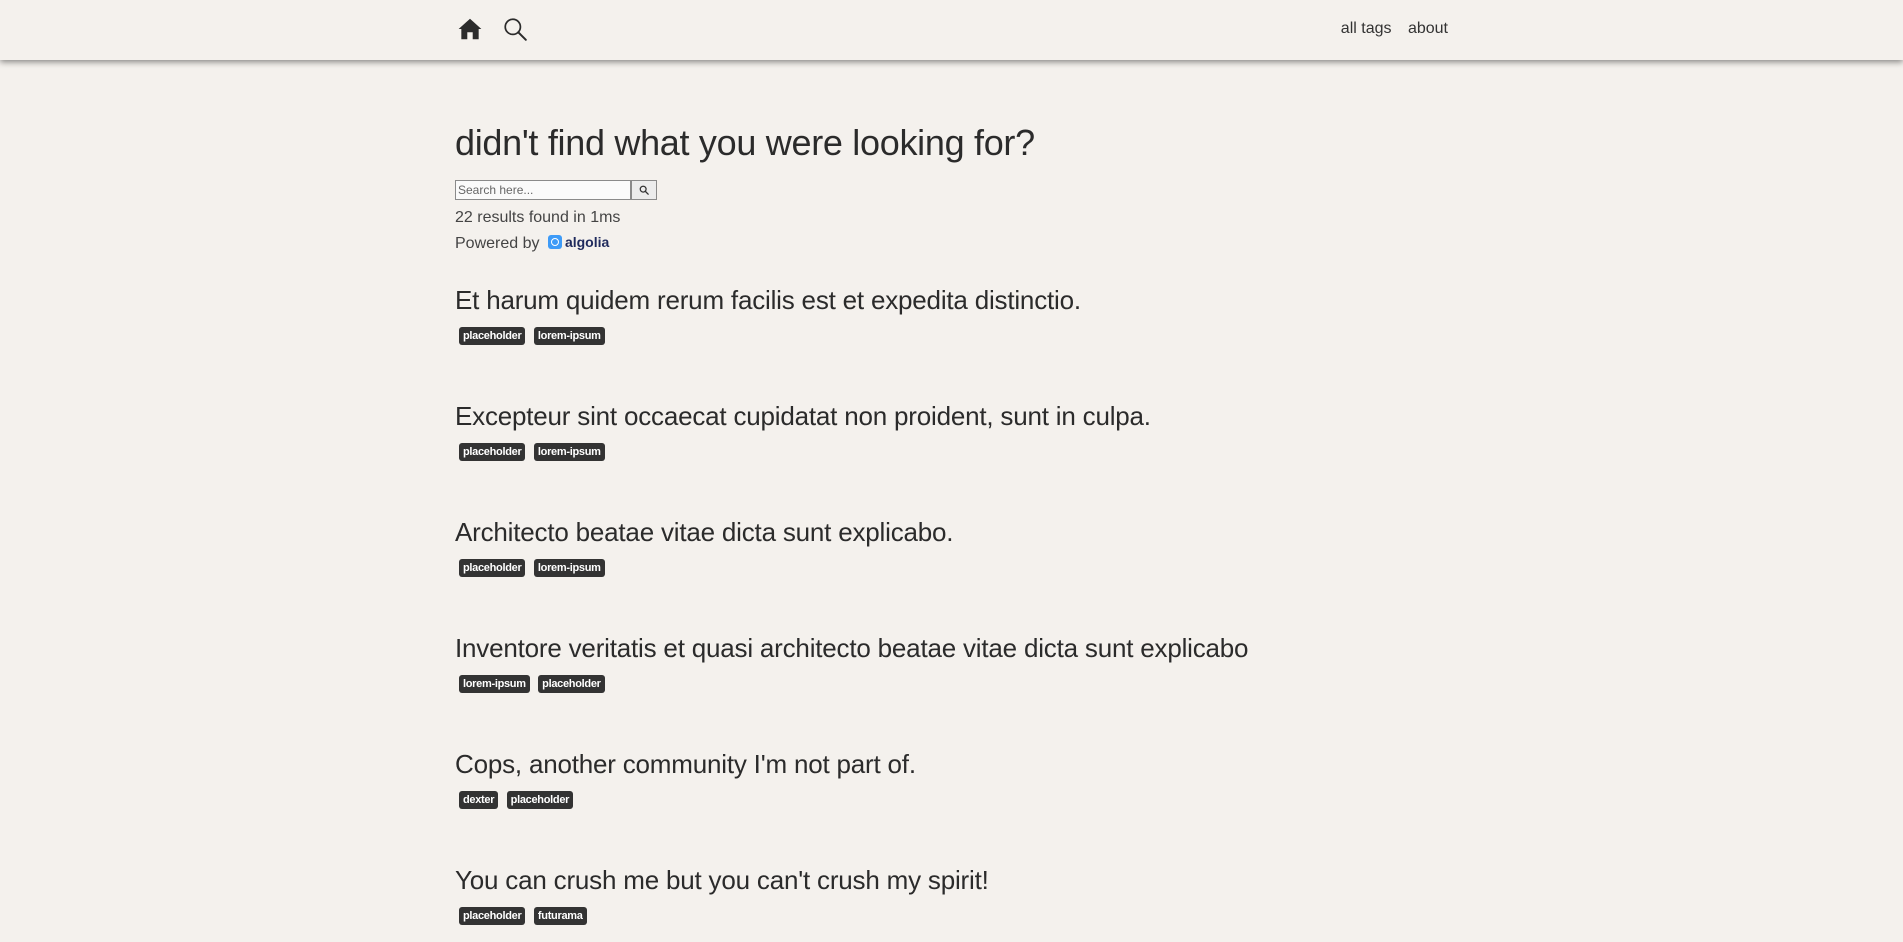  Describe the element at coordinates (587, 241) in the screenshot. I see `algolia-wordmark: algolia` at that location.